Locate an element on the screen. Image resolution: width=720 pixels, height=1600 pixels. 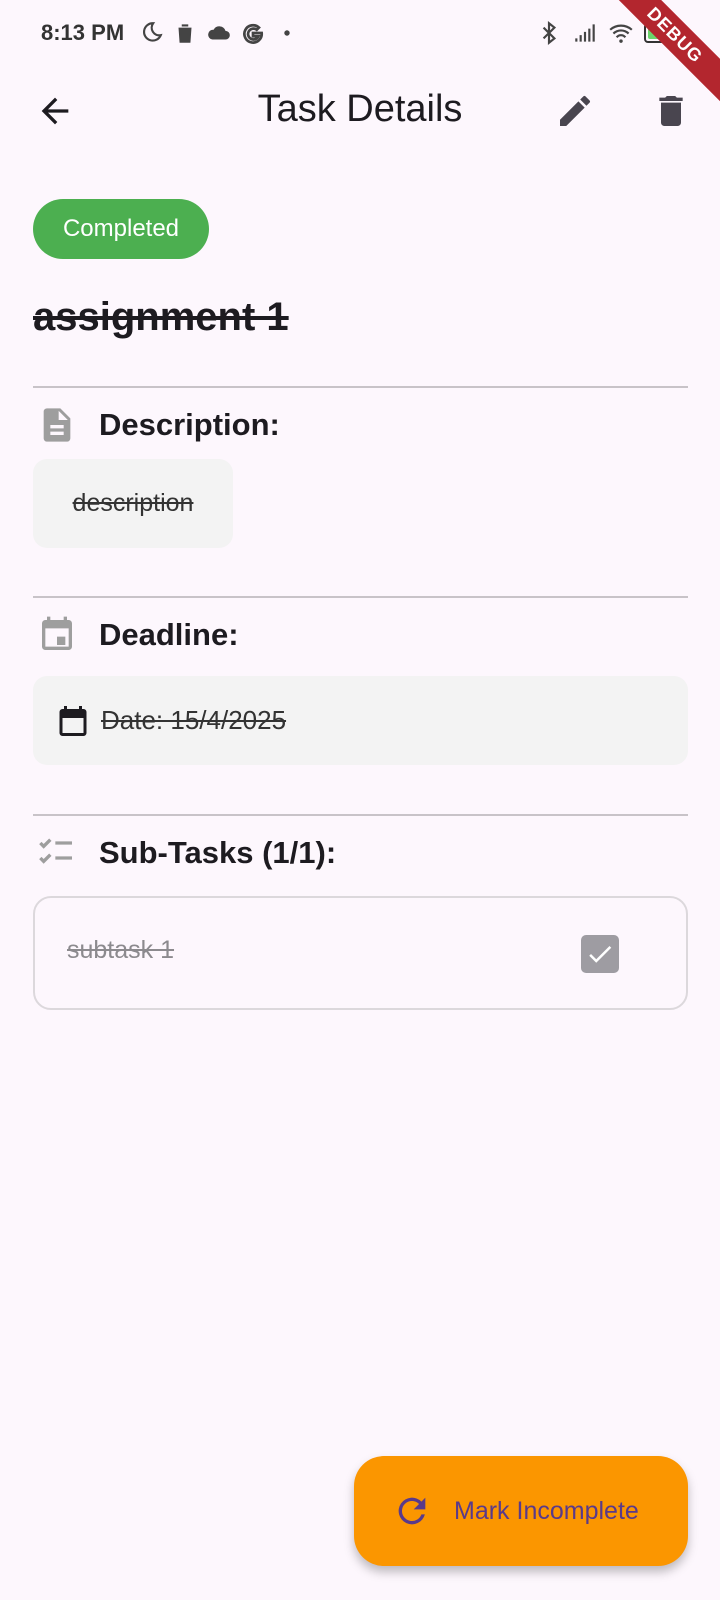
subtask-label: subtask 1 is located at coordinates (121, 950).